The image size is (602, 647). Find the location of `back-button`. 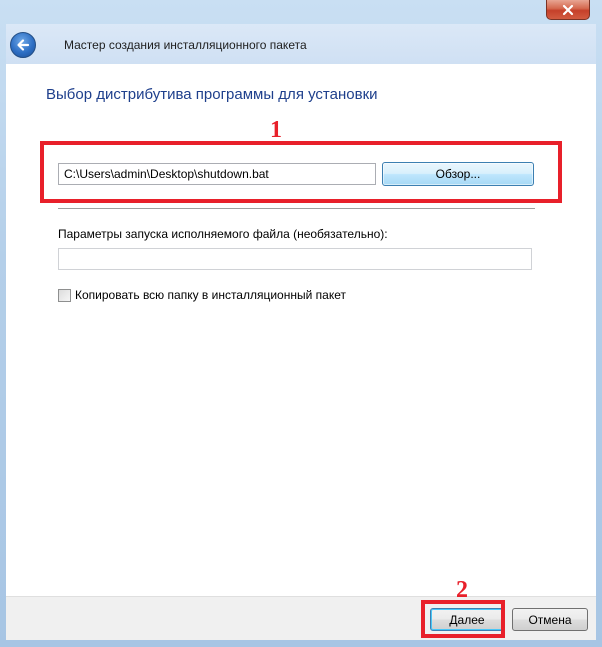

back-button is located at coordinates (23, 45).